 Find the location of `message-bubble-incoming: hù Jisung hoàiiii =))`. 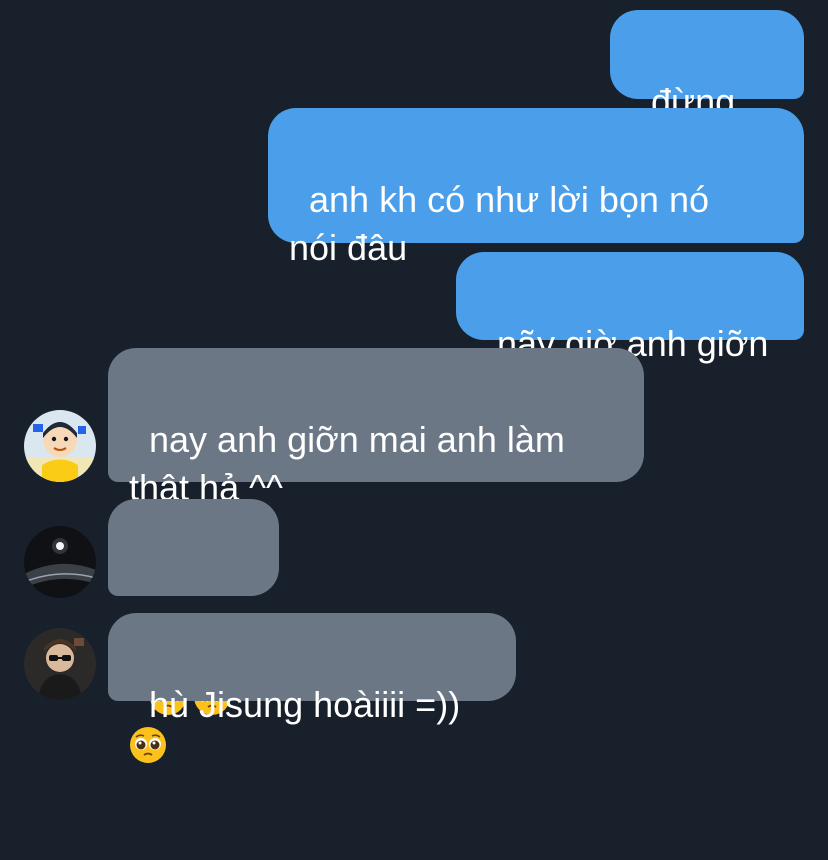

message-bubble-incoming: hù Jisung hoàiiii =)) is located at coordinates (312, 669).